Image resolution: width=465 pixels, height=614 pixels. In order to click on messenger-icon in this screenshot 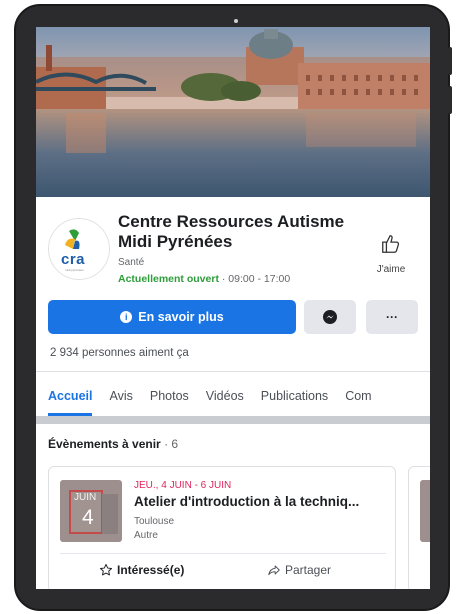, I will do `click(330, 317)`.